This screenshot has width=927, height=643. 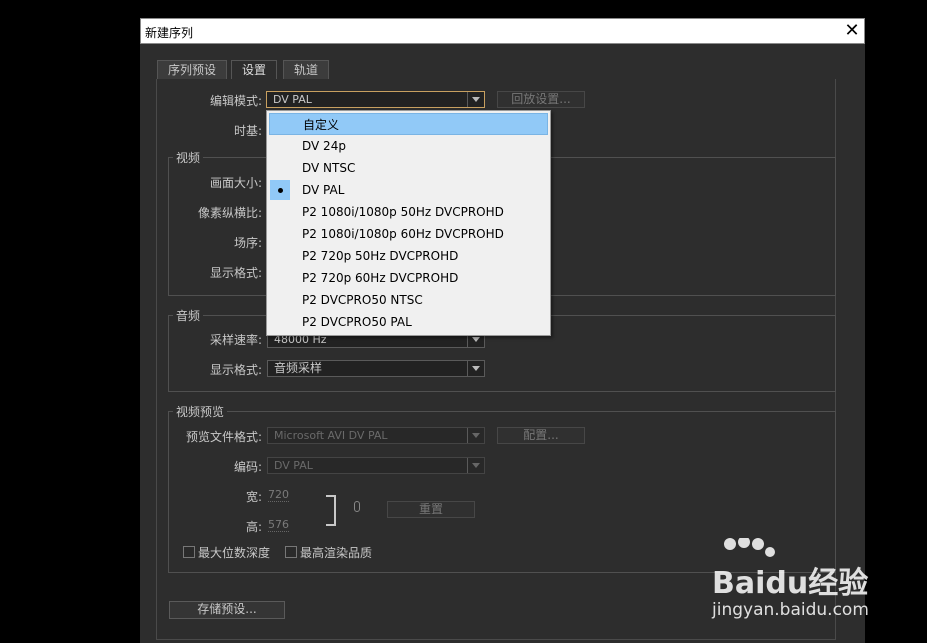 What do you see at coordinates (408, 168) in the screenshot?
I see `dropdown-item-dv-ntsc: DV NTSC` at bounding box center [408, 168].